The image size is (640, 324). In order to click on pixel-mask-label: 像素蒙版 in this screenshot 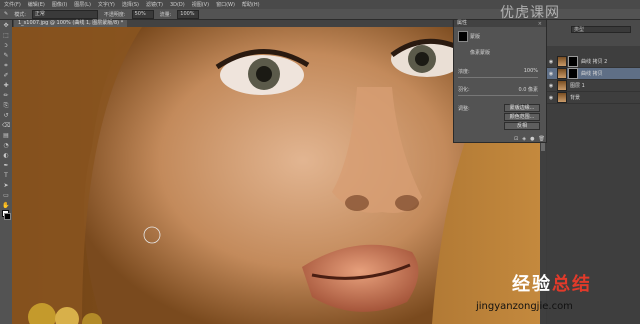, I will do `click(480, 53)`.